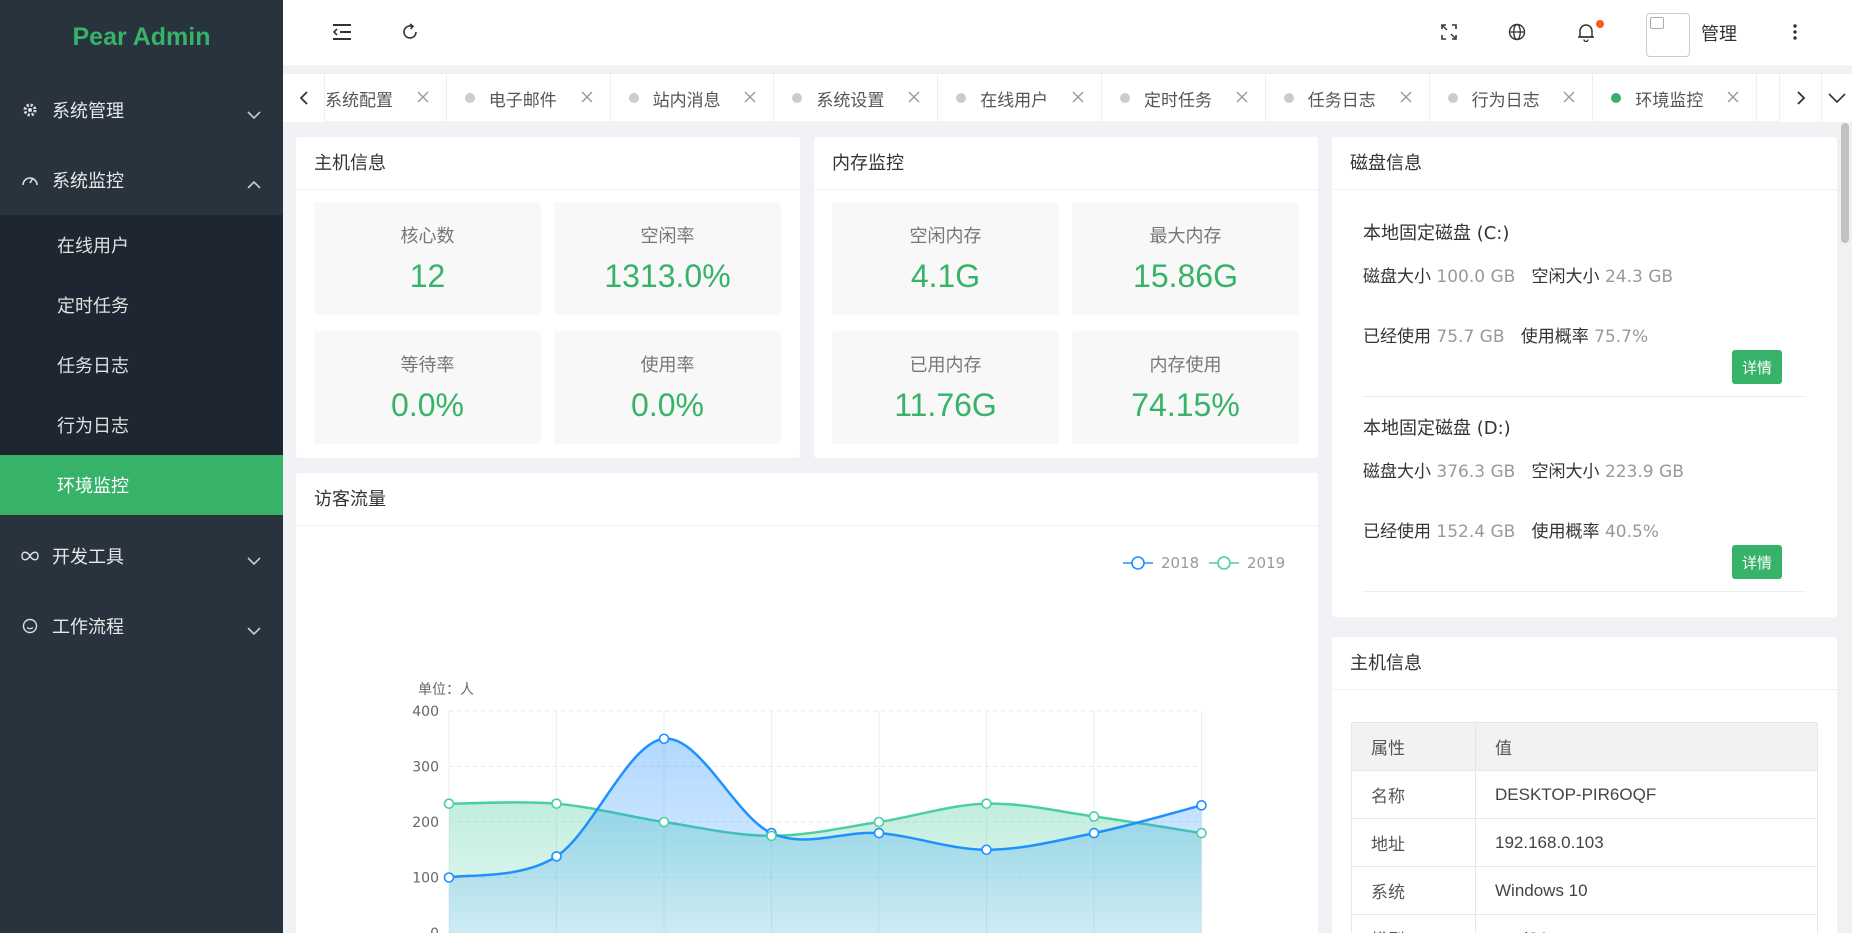  What do you see at coordinates (425, 823) in the screenshot?
I see `y-tick-label: 200` at bounding box center [425, 823].